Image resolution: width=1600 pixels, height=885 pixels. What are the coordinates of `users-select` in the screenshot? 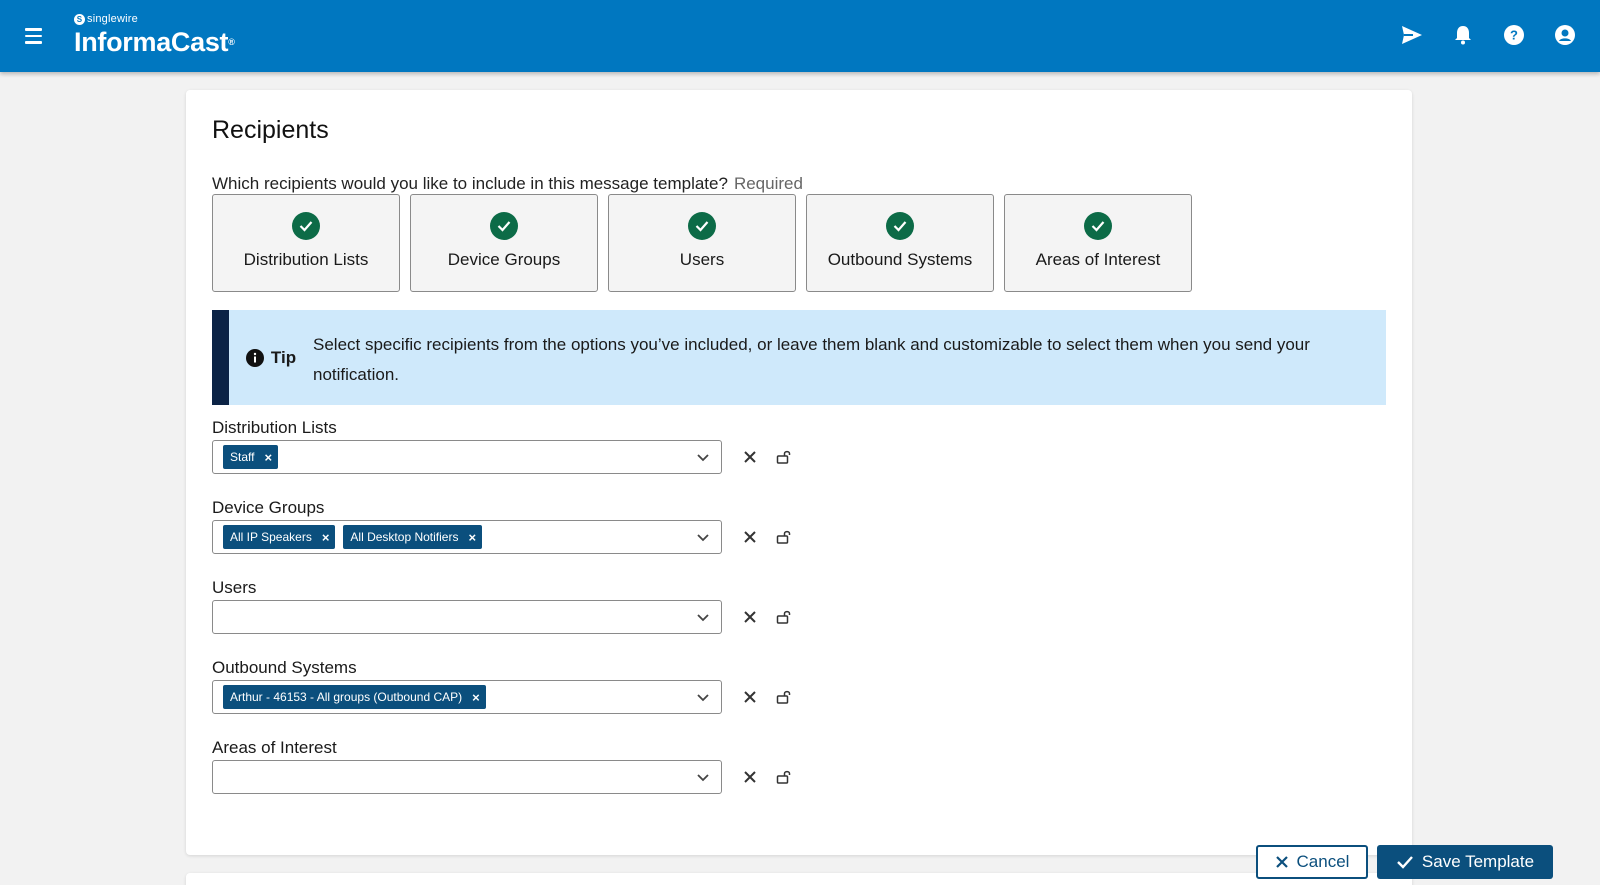 It's located at (467, 617).